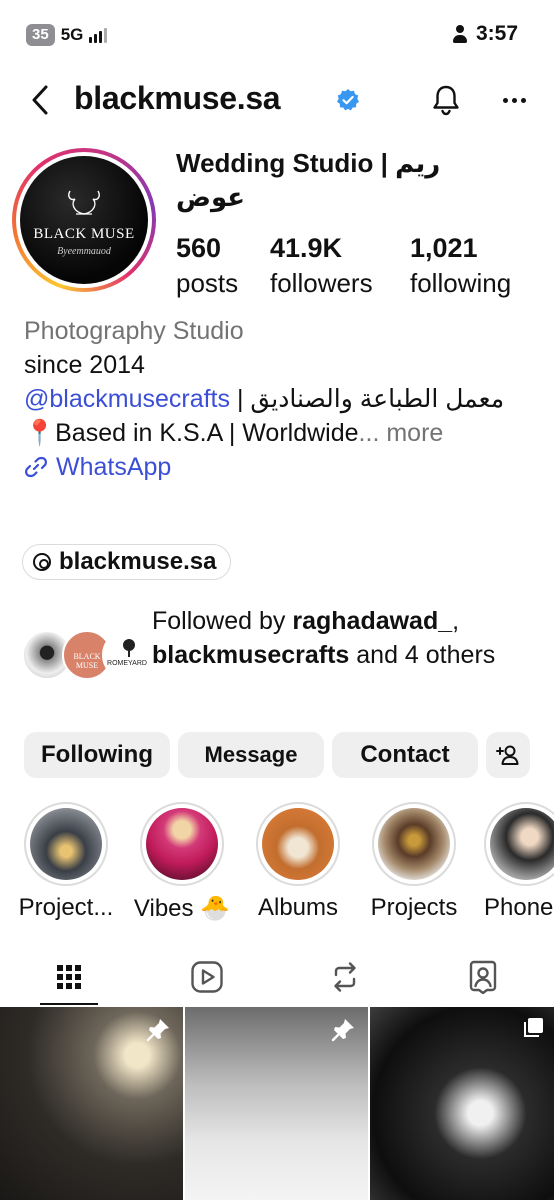 The image size is (554, 1200). I want to click on message-button: Message, so click(251, 755).